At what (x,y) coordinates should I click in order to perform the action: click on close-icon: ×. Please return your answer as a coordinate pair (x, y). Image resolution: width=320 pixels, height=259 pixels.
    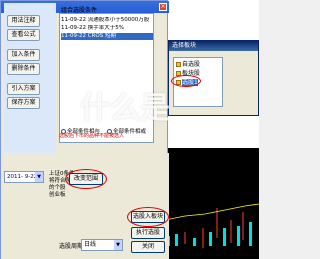
    Looking at the image, I should click on (163, 7).